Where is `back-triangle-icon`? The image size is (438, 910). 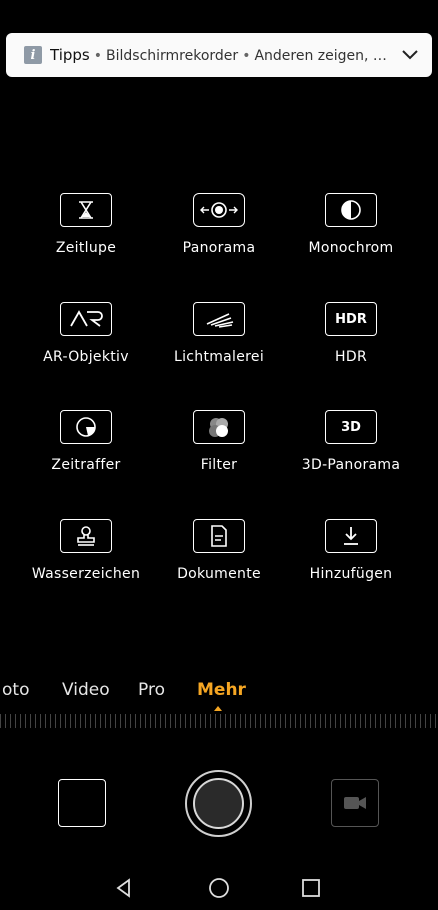 back-triangle-icon is located at coordinates (123, 888).